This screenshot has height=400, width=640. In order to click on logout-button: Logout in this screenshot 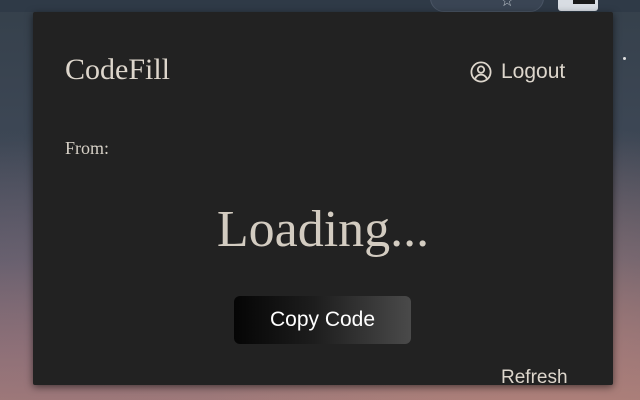, I will do `click(517, 72)`.